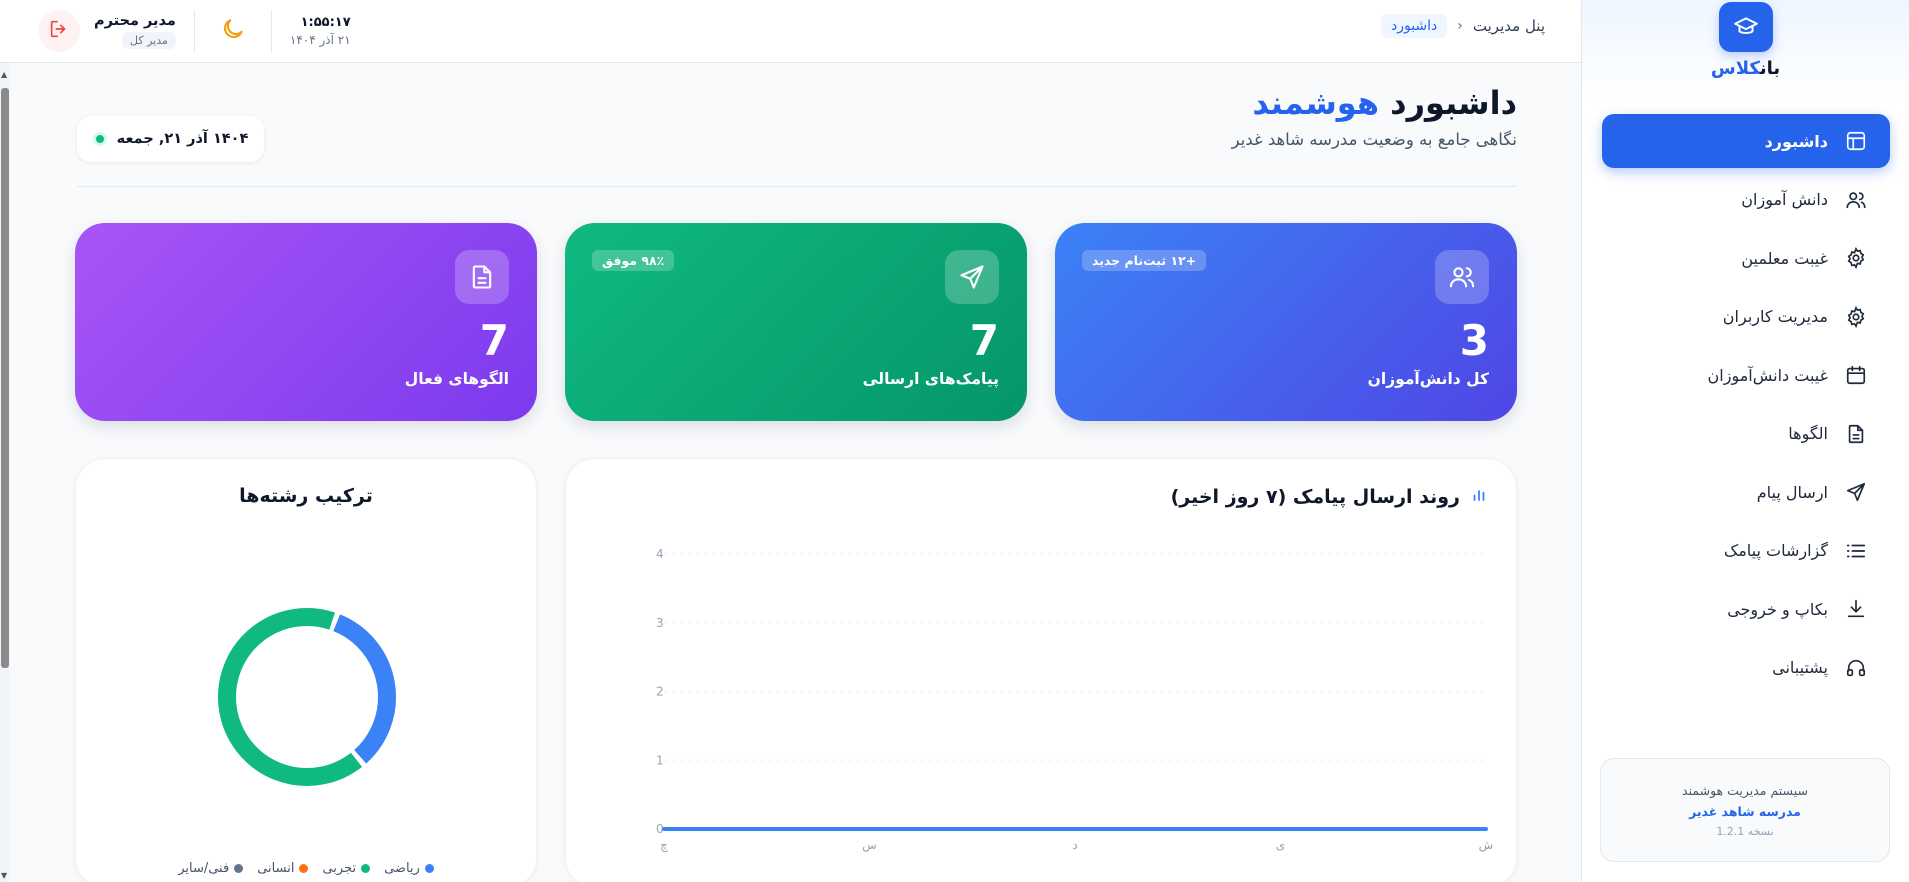 Image resolution: width=1909 pixels, height=882 pixels. What do you see at coordinates (1462, 26) in the screenshot?
I see `breadcrumb: پنل مدیریت ‹ داشبورد` at bounding box center [1462, 26].